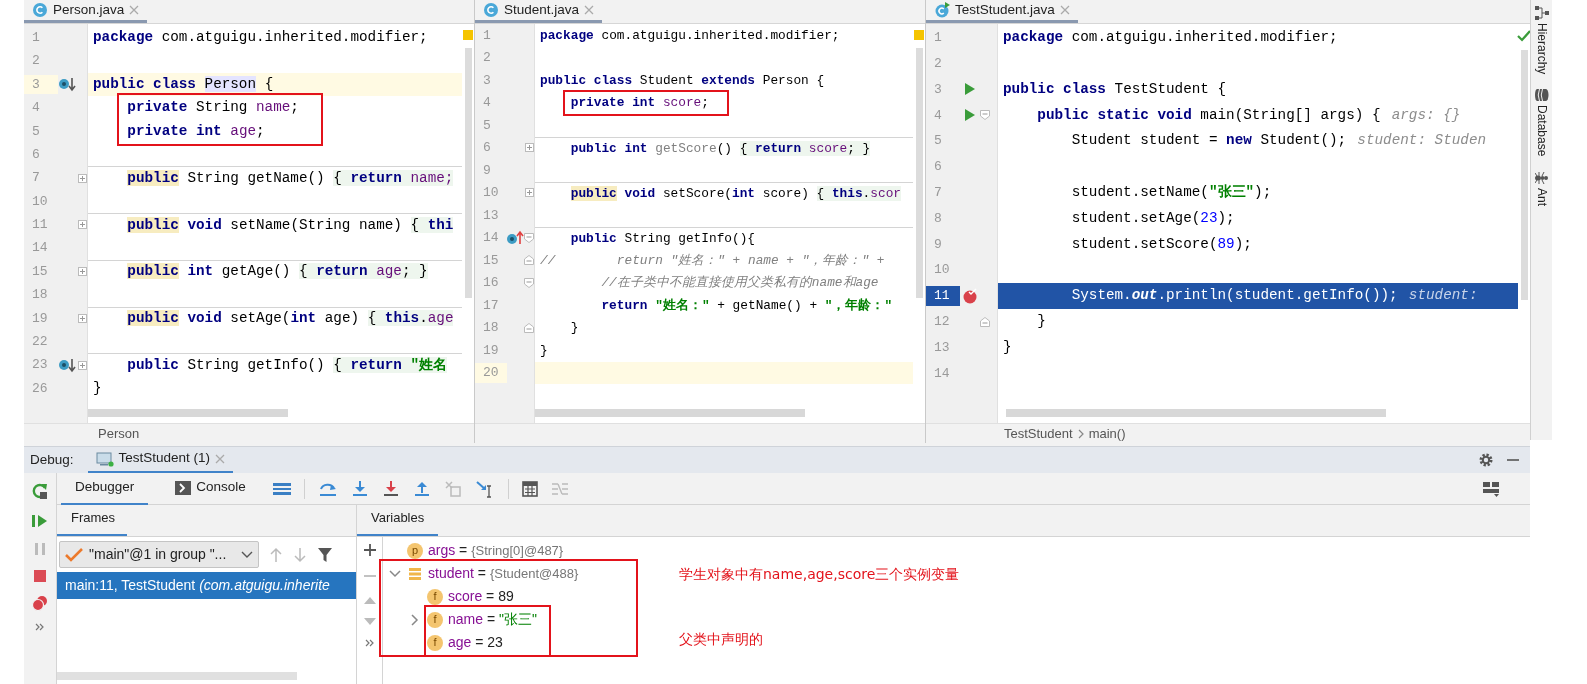 The height and width of the screenshot is (684, 1587). What do you see at coordinates (52, 459) in the screenshot?
I see `panel-title: Debug:` at bounding box center [52, 459].